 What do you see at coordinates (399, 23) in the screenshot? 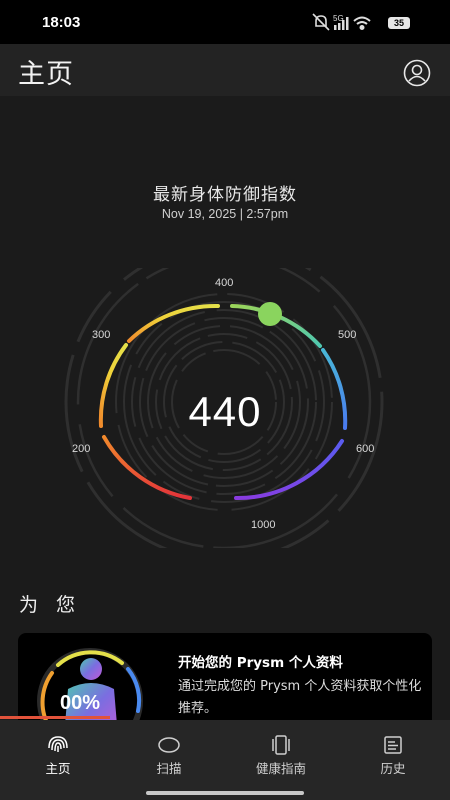
I see `battery-icon: 35` at bounding box center [399, 23].